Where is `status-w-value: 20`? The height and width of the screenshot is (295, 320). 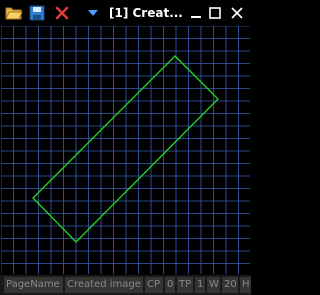
status-w-value: 20 is located at coordinates (230, 285).